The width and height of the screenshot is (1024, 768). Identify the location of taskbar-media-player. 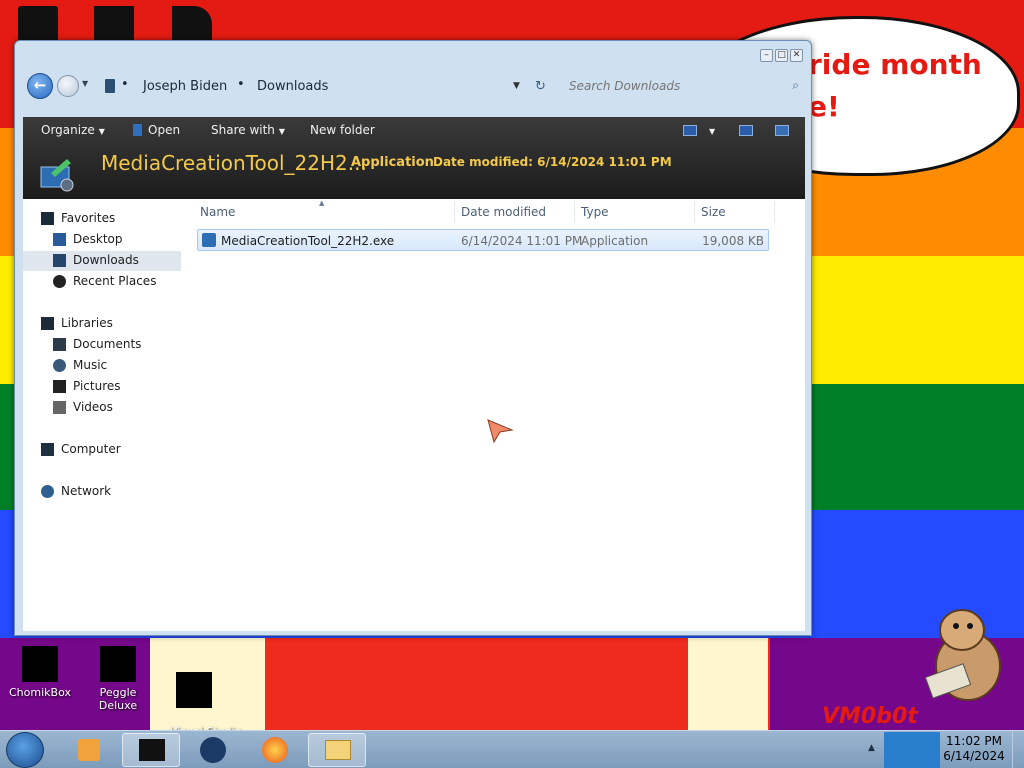
(89, 750).